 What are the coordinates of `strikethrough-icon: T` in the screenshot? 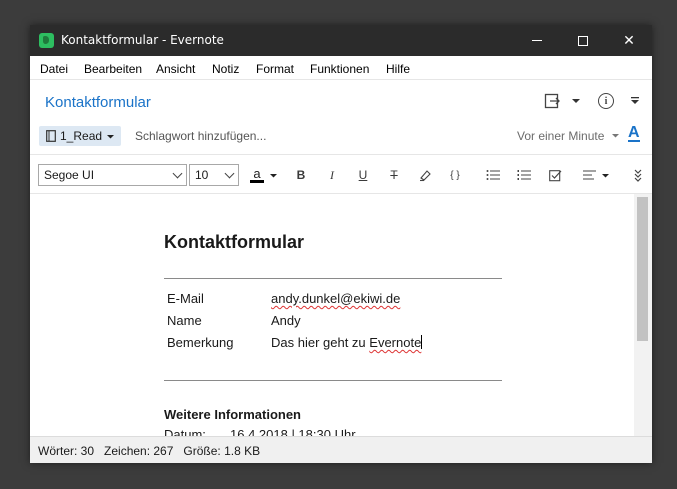 It's located at (394, 175).